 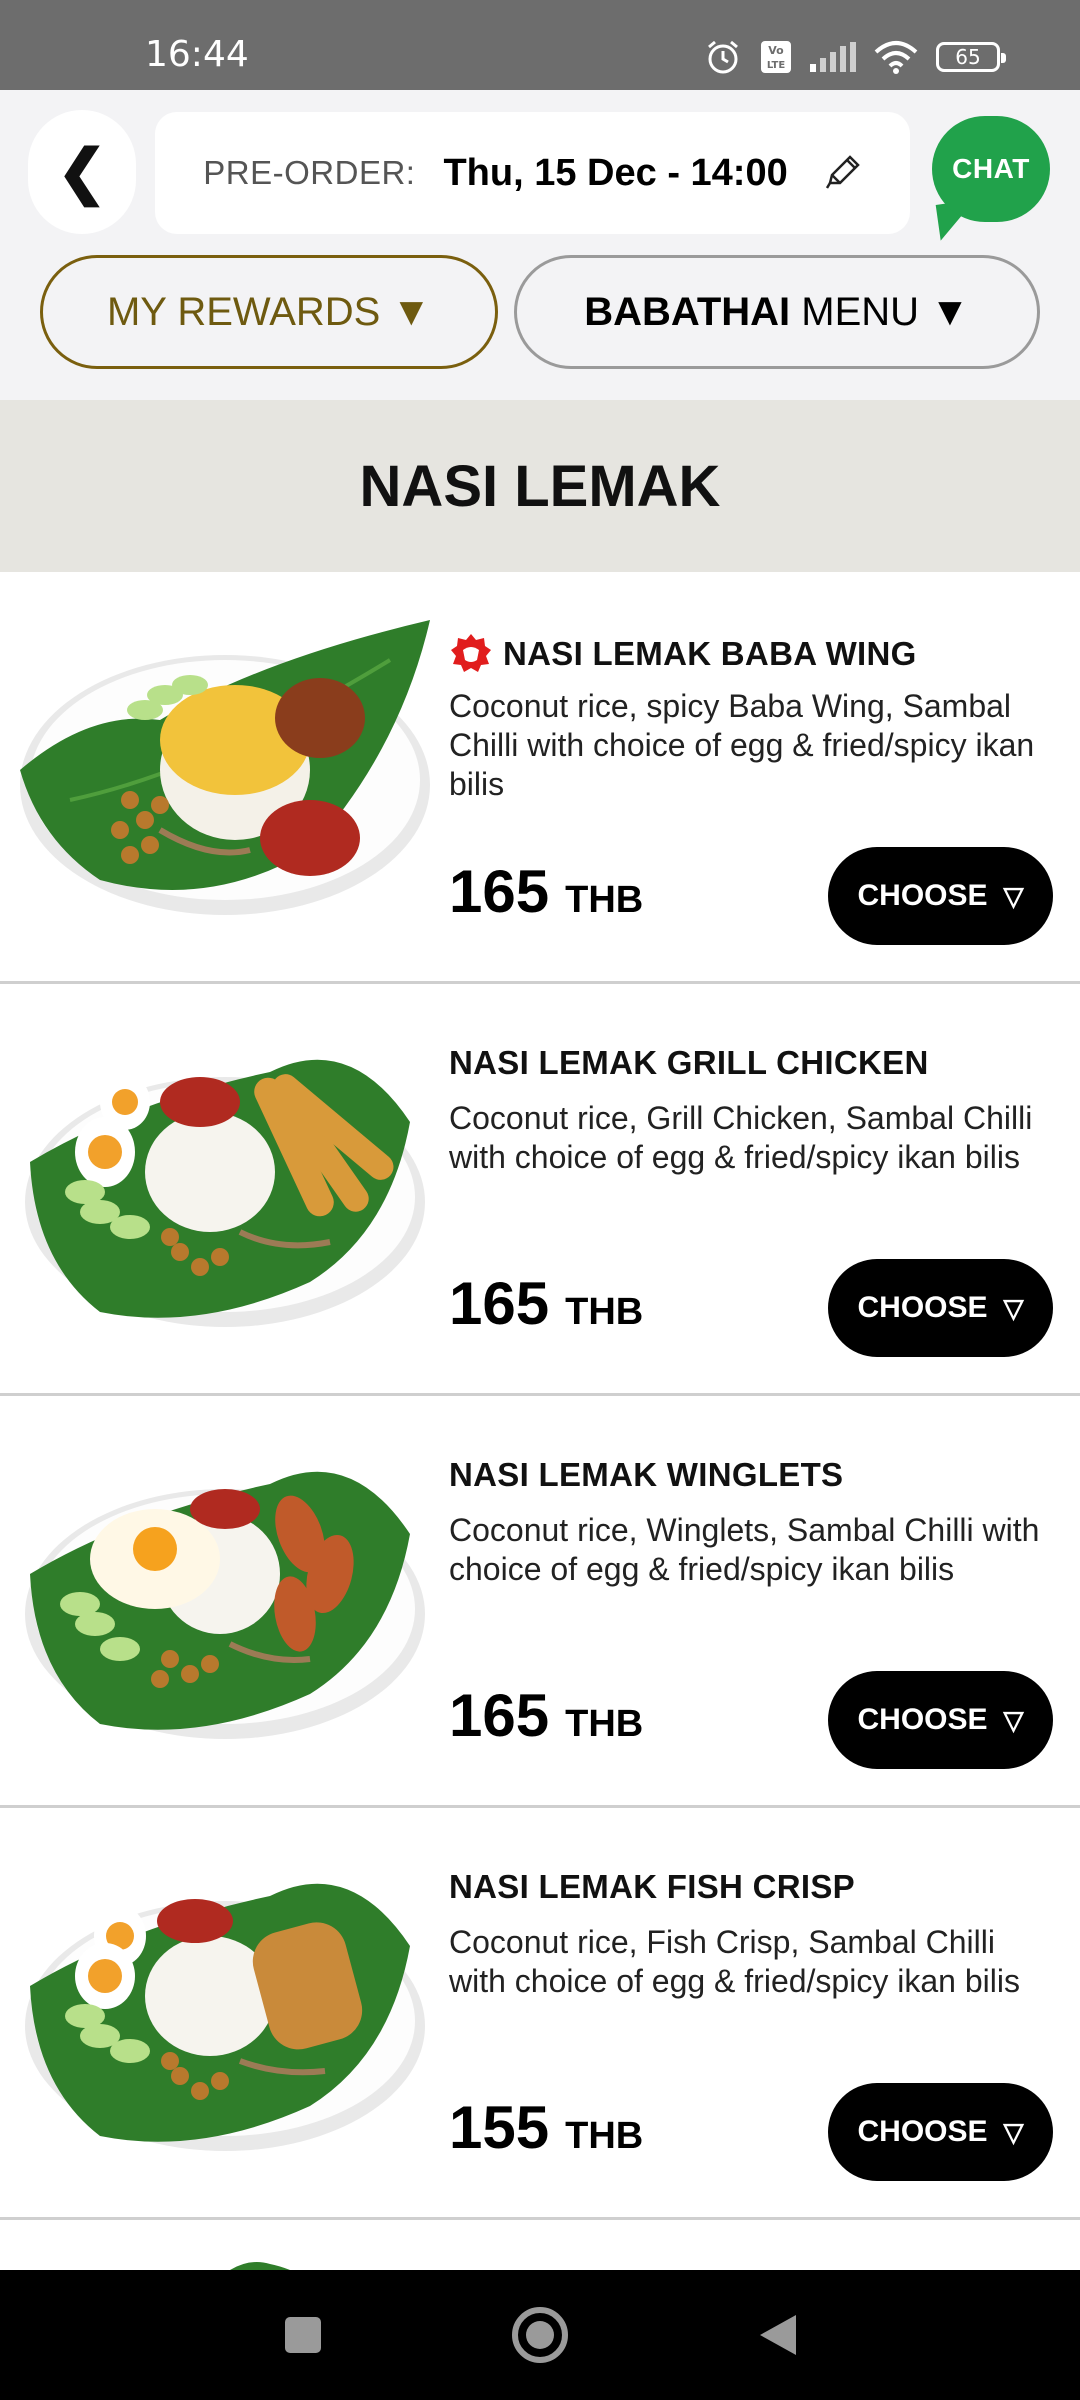 I want to click on item-name-text: NASI LEMAK GRILL CHICKEN, so click(x=689, y=1062).